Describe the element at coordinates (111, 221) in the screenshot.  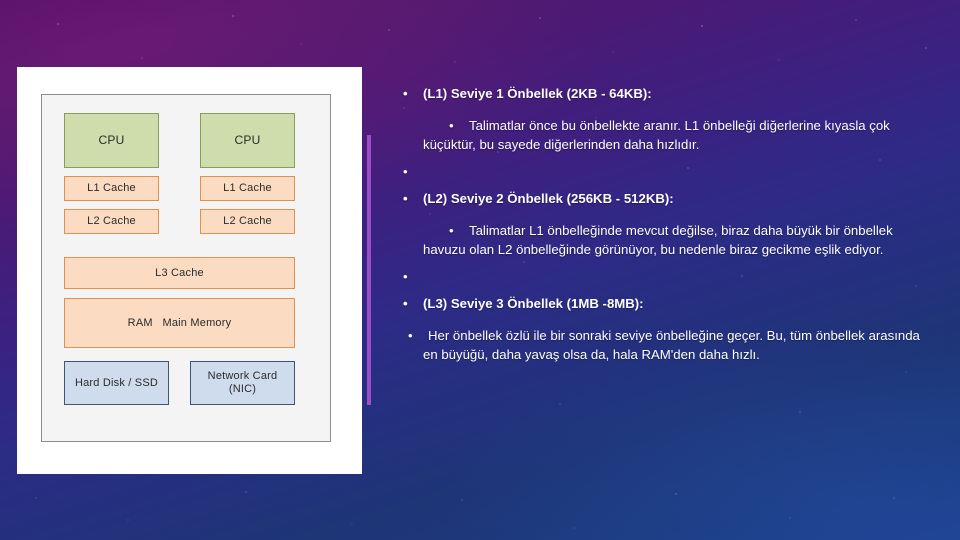
I see `diagram-node-l2-cache-left: L2 Cache` at that location.